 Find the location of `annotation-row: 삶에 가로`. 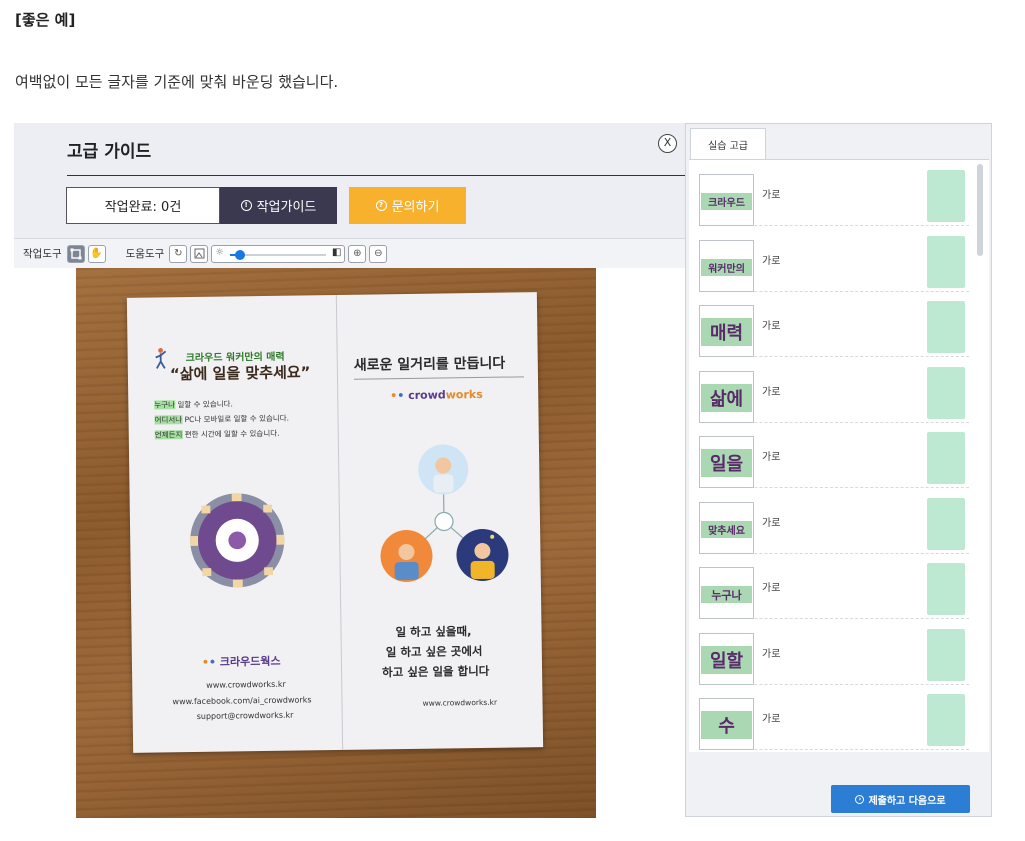

annotation-row: 삶에 가로 is located at coordinates (834, 390).